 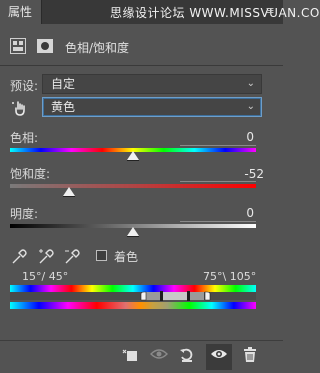 I want to click on hue-range-selector, so click(x=133, y=296).